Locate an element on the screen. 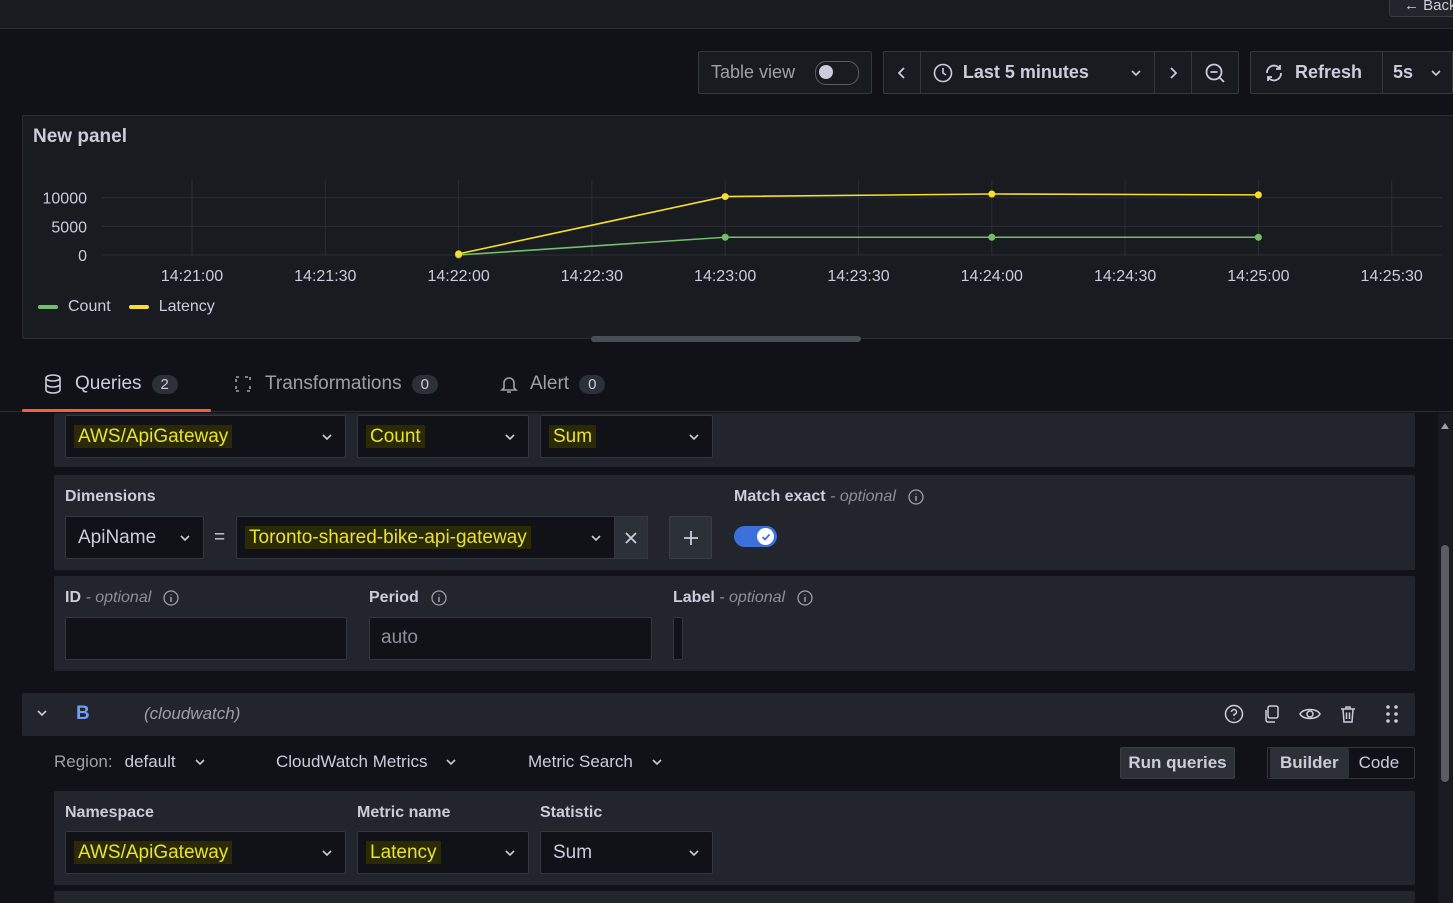  dimension-value-select: Toronto-shared-bike-api-gateway is located at coordinates (425, 537).